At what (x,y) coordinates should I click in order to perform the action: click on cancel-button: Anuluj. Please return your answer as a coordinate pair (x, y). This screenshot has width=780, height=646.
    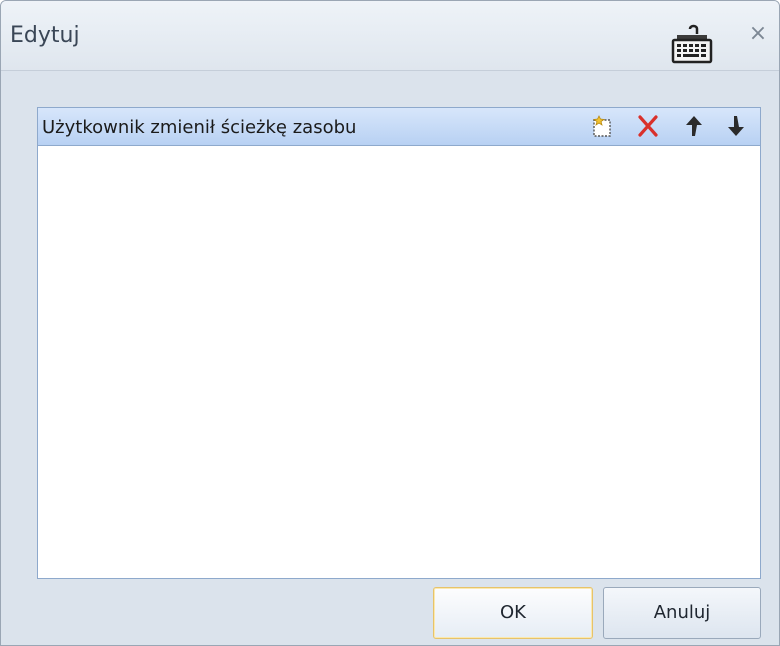
    Looking at the image, I should click on (682, 613).